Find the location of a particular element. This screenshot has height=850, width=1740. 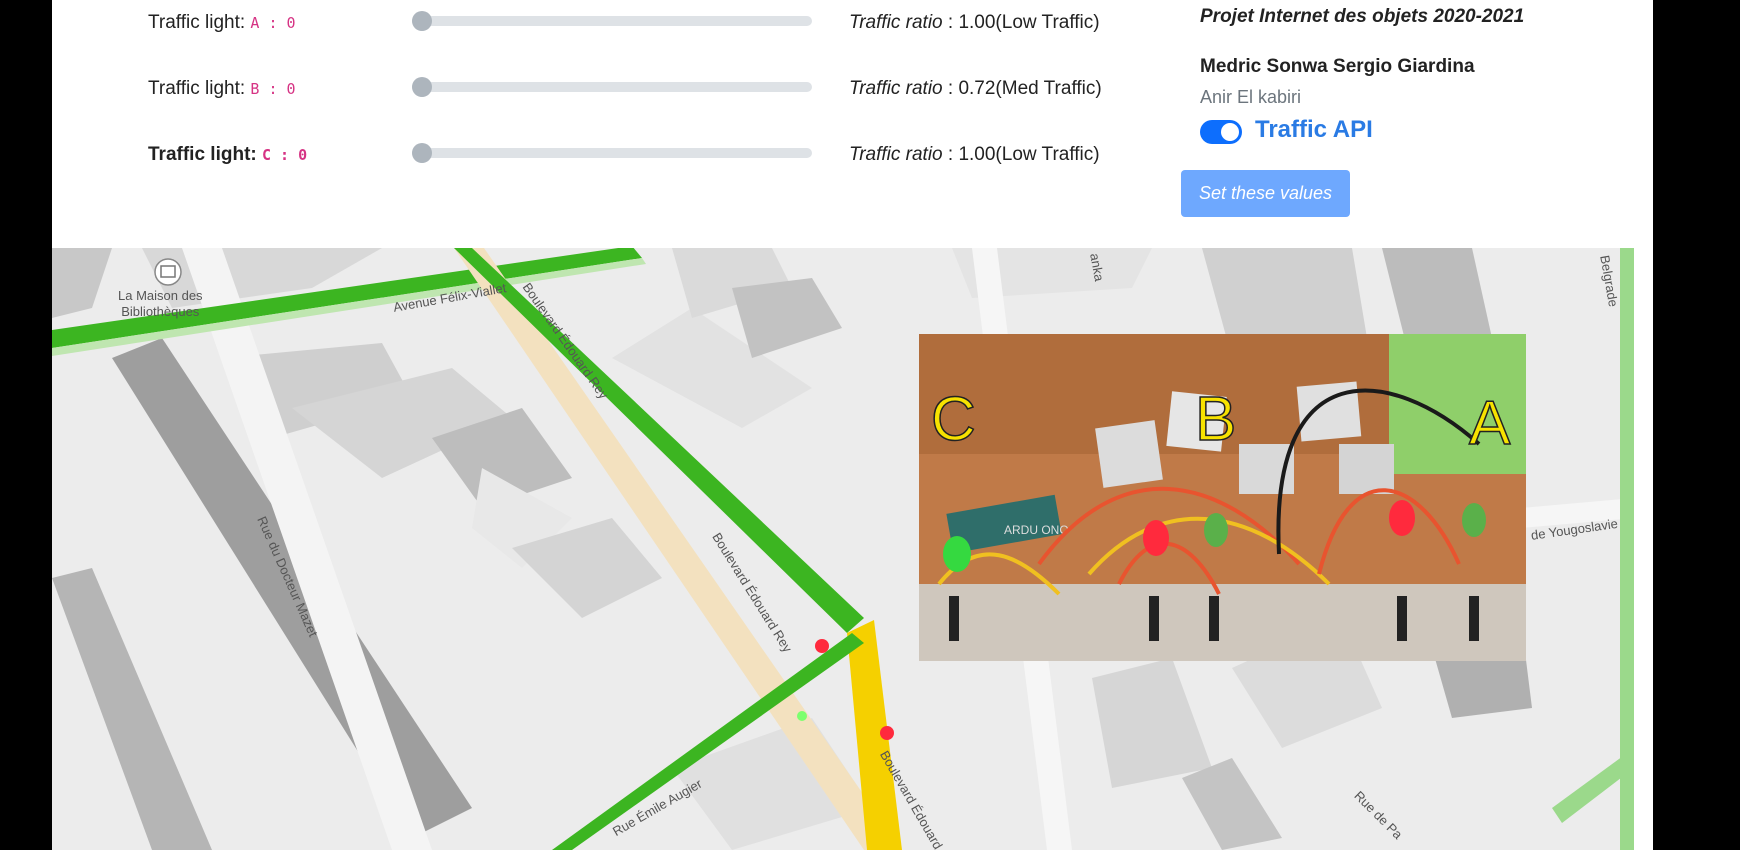

authors-line-2: Anir El kabiri is located at coordinates (1251, 97).